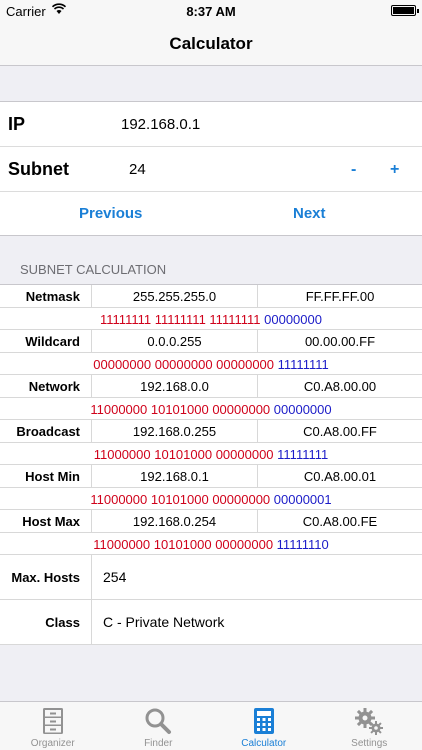 The image size is (422, 750). What do you see at coordinates (180, 319) in the screenshot?
I see `binary-network-bits: 11111111 11111111 11111111` at bounding box center [180, 319].